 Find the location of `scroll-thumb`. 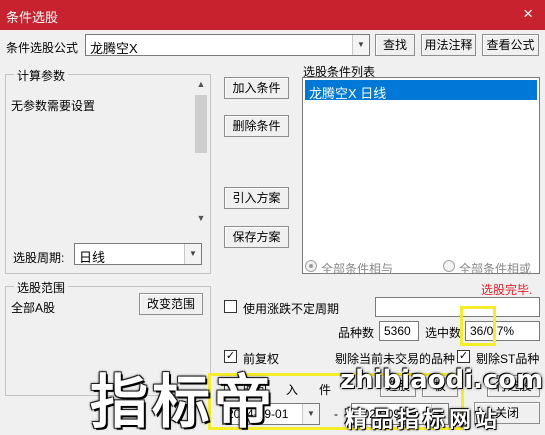

scroll-thumb is located at coordinates (201, 124).